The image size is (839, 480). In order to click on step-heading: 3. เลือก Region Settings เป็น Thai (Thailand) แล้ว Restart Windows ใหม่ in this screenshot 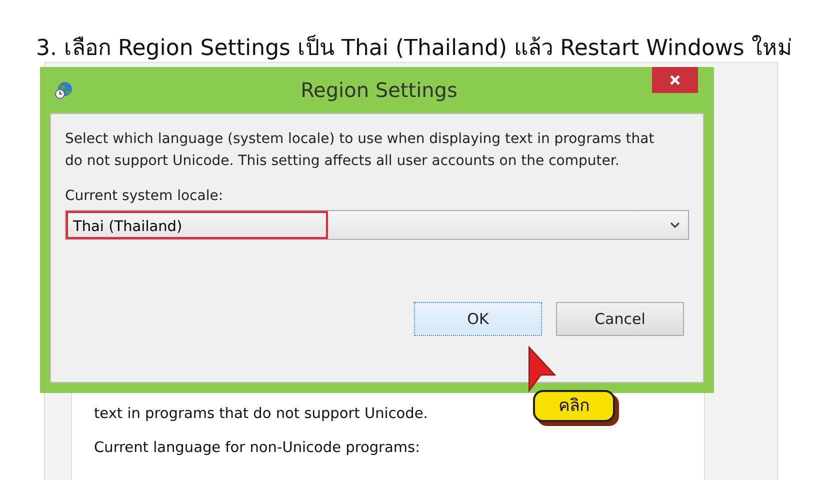, I will do `click(414, 47)`.